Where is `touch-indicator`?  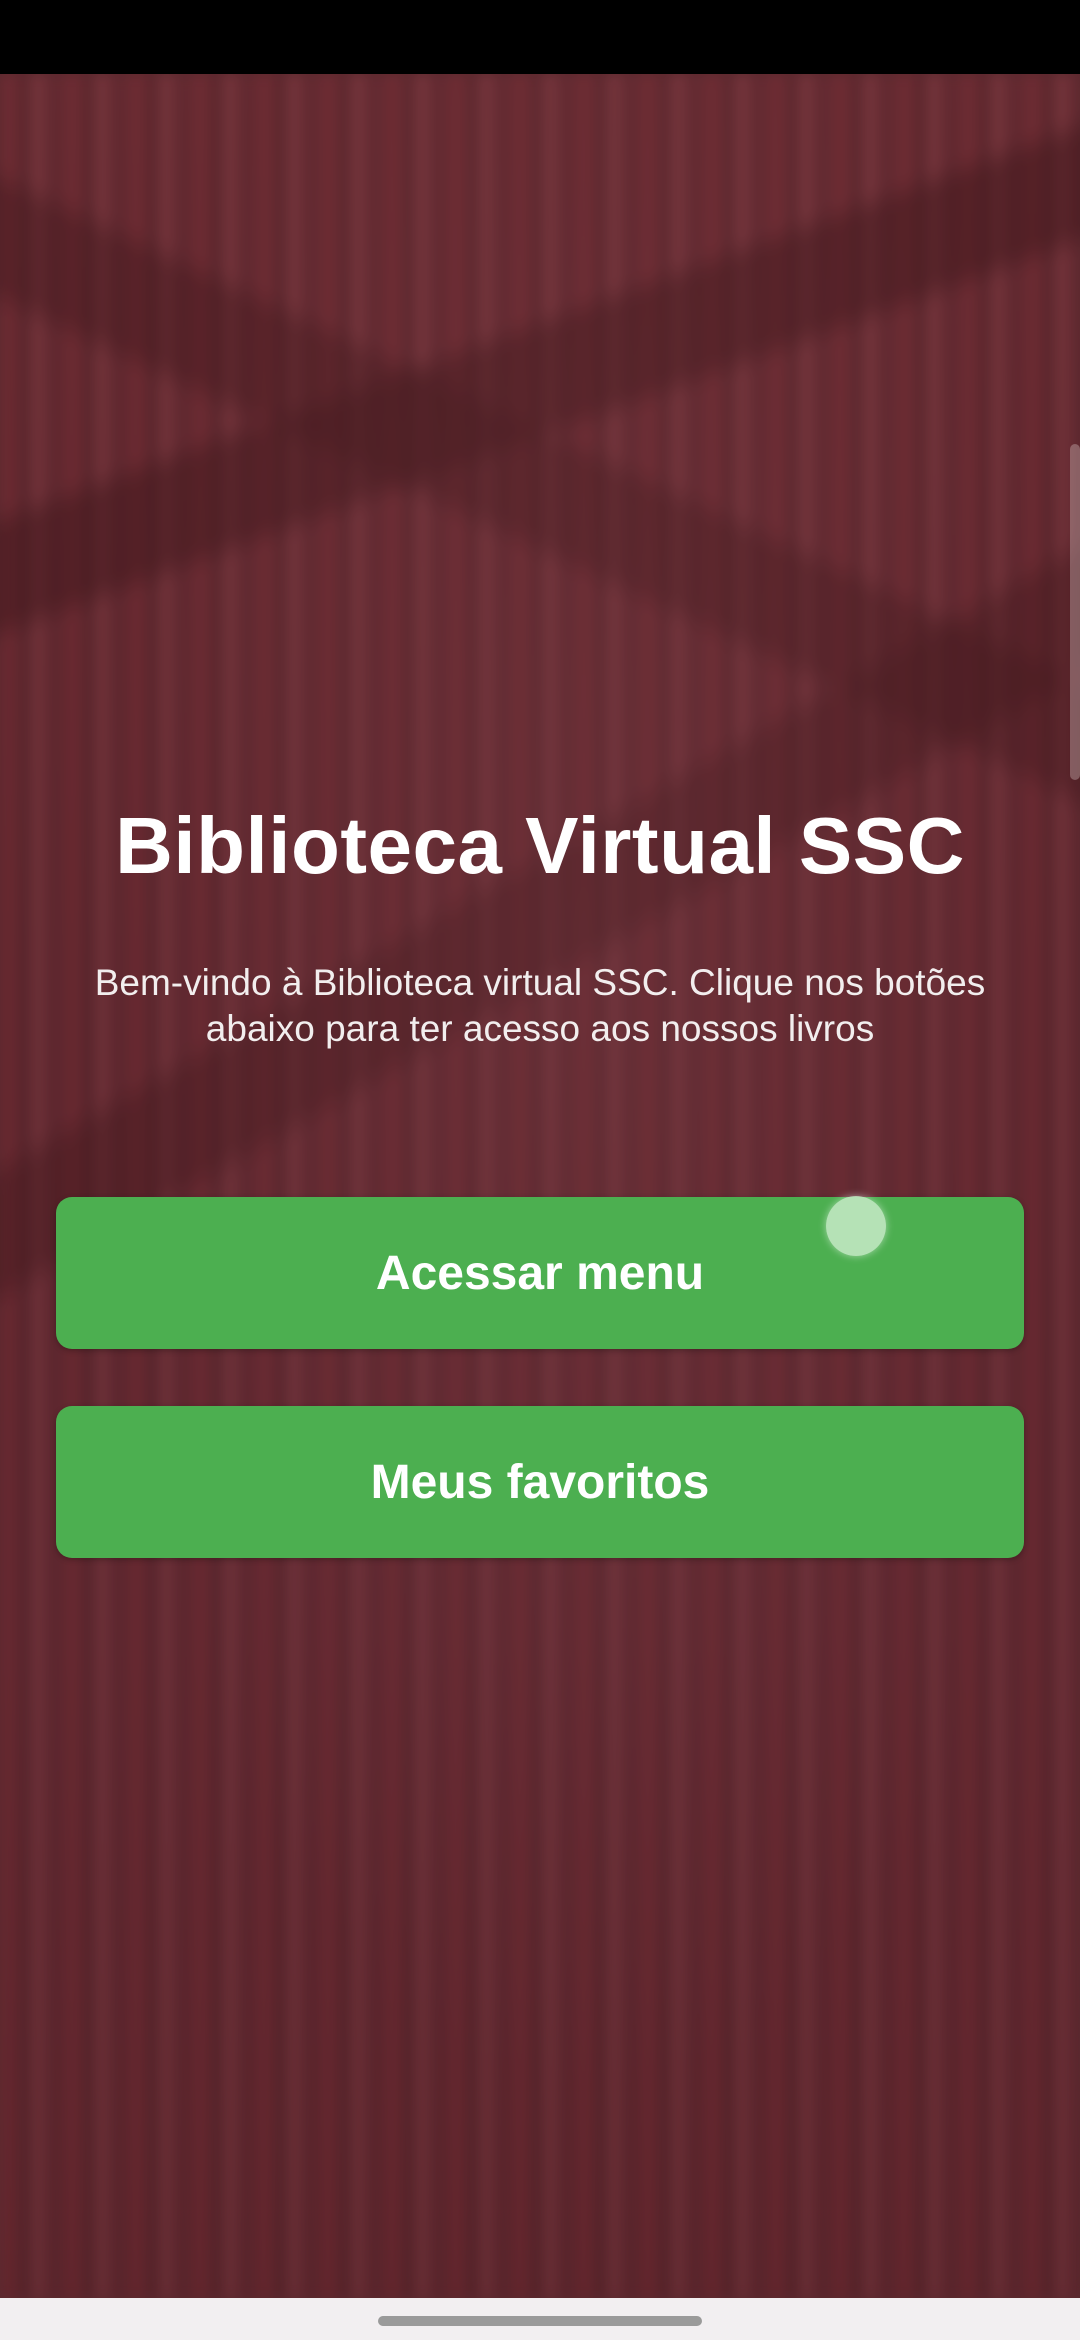 touch-indicator is located at coordinates (856, 1226).